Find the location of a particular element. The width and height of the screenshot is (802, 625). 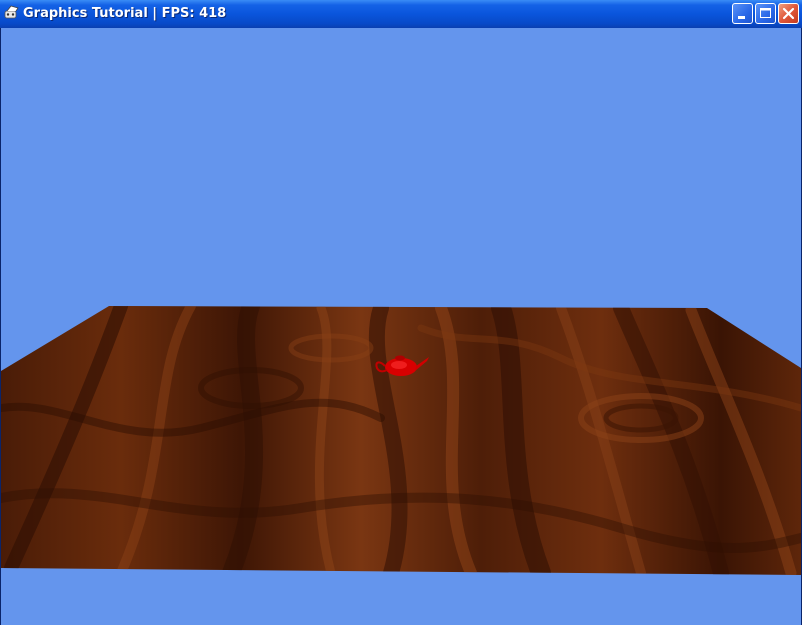

close-icon is located at coordinates (788, 13).